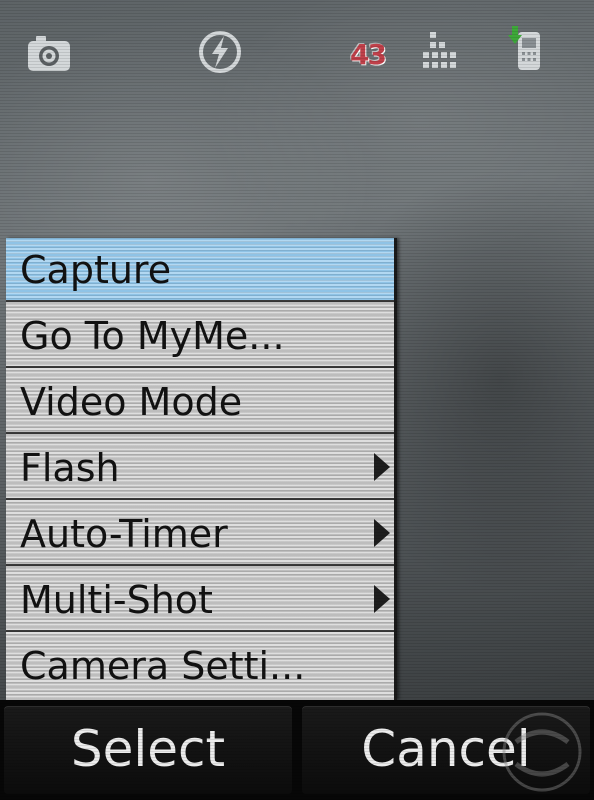  What do you see at coordinates (524, 48) in the screenshot?
I see `phone-download-icon` at bounding box center [524, 48].